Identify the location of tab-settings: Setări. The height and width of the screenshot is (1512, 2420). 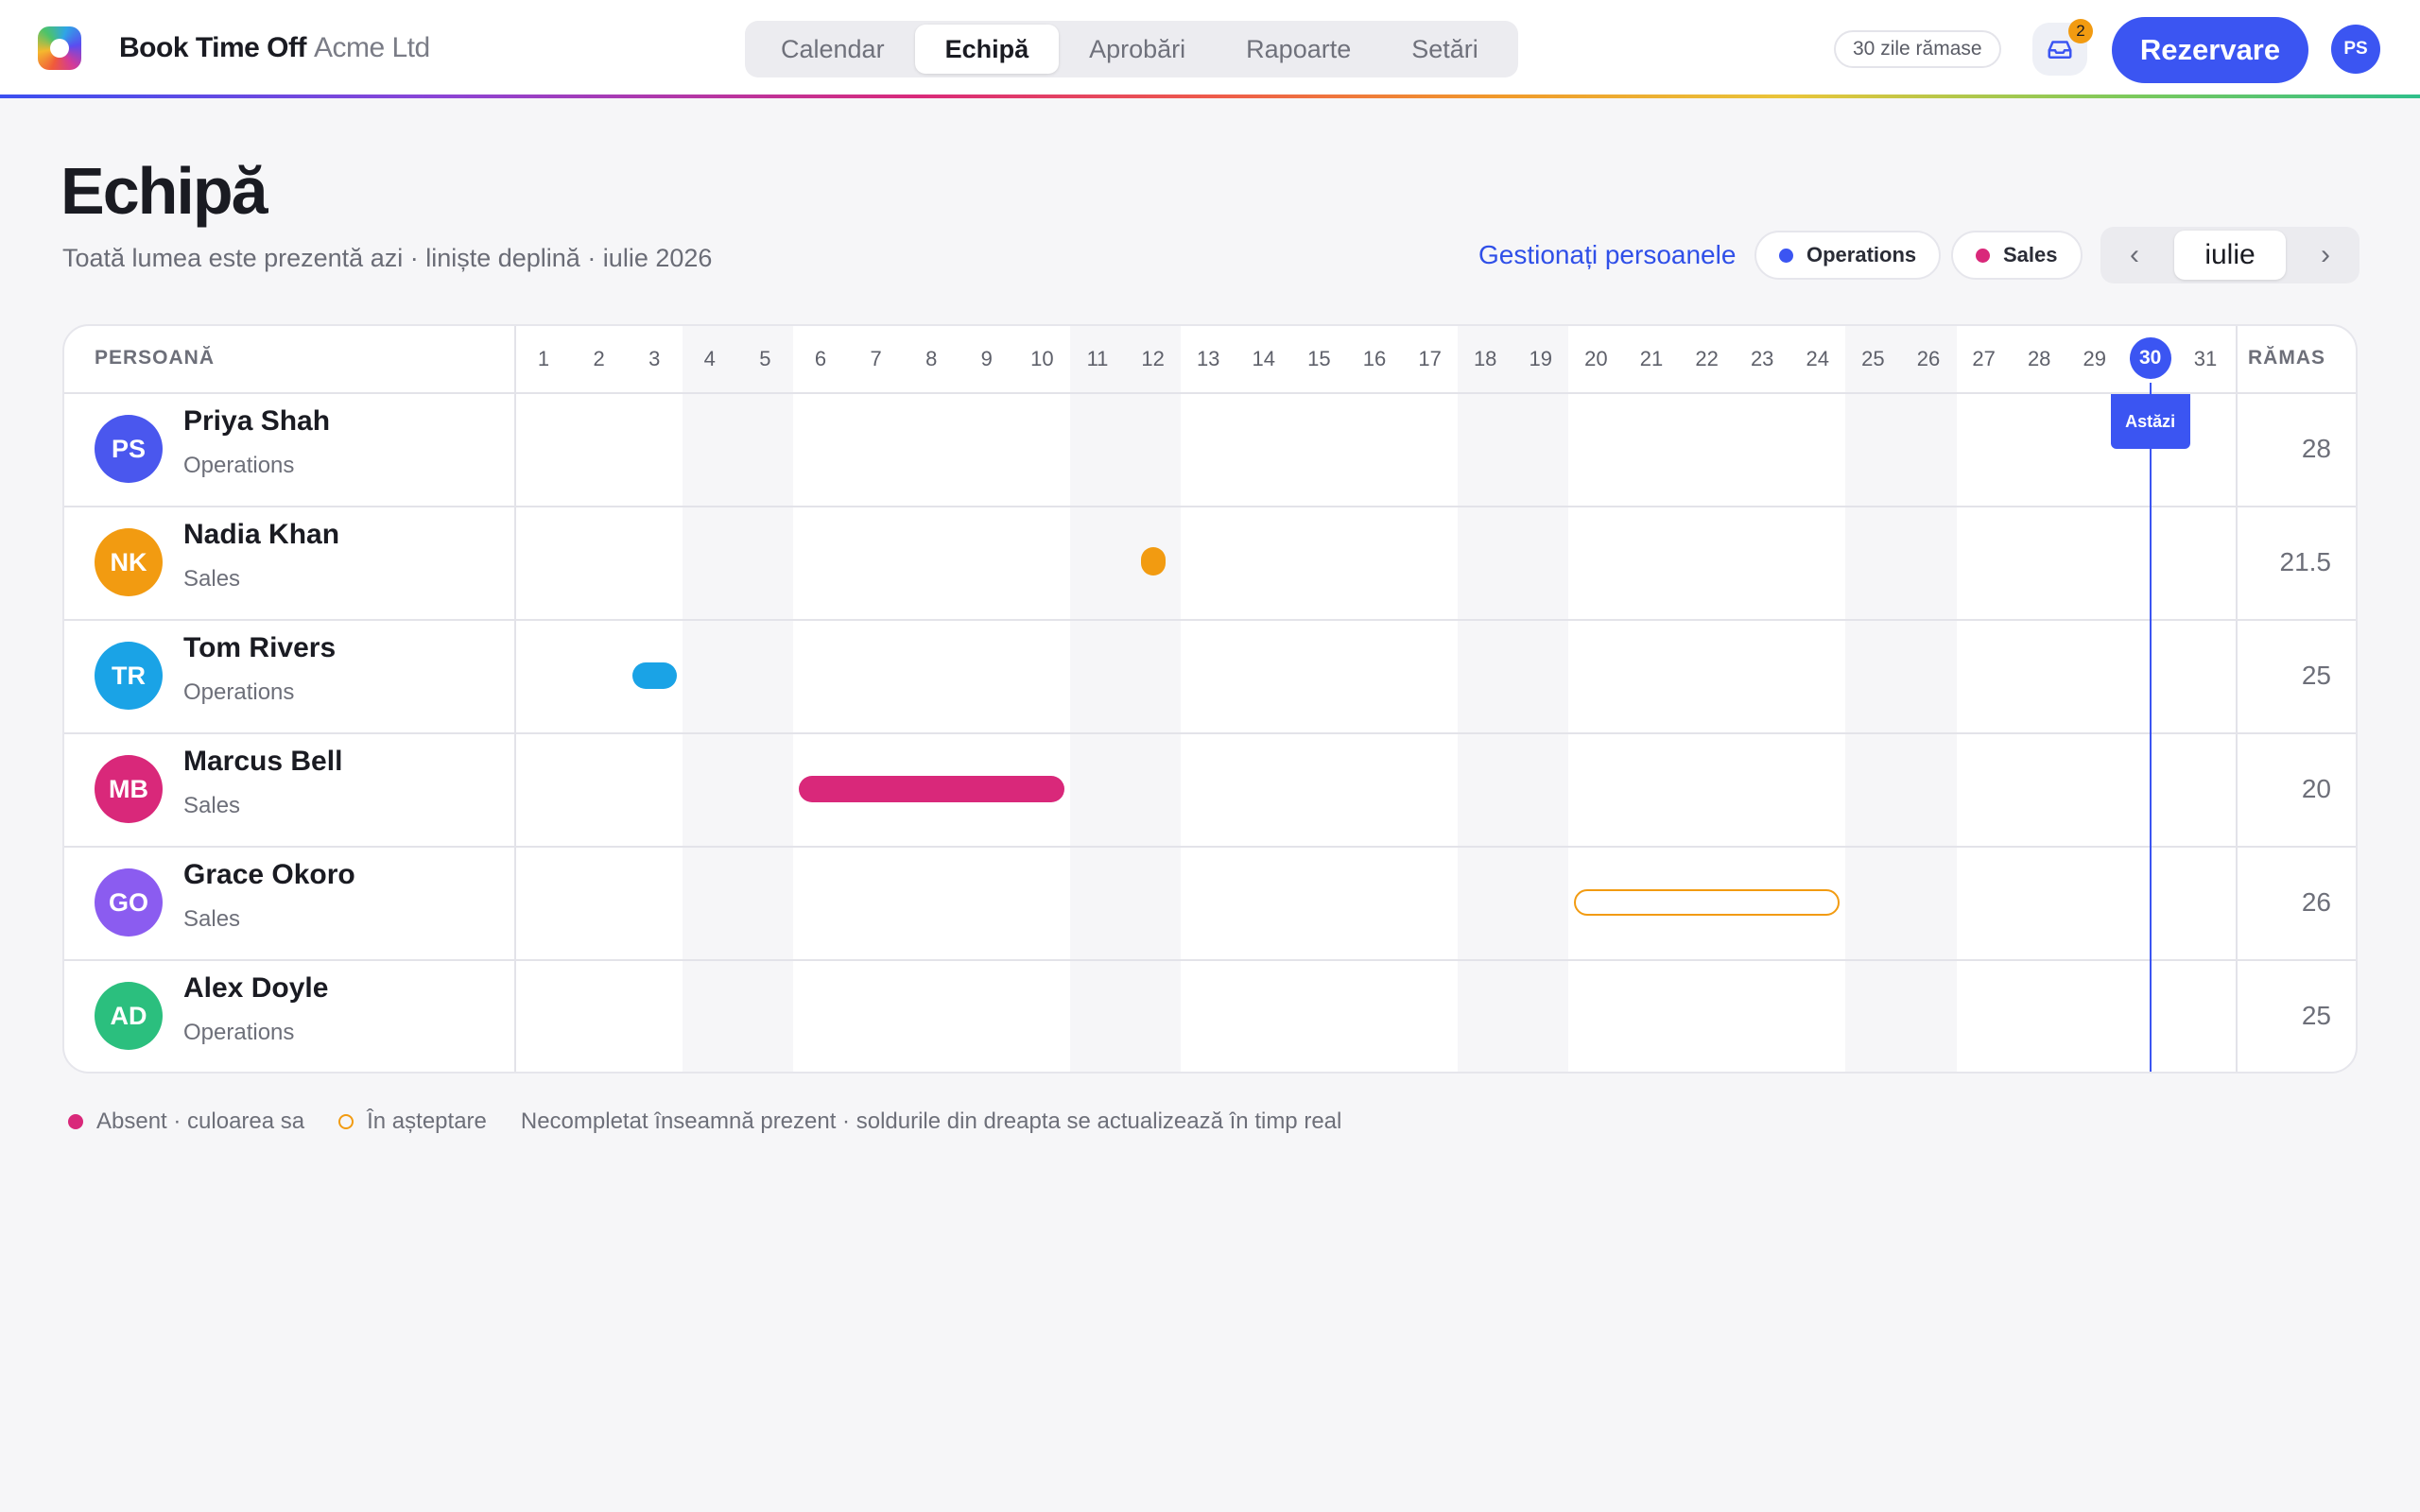
(1445, 49).